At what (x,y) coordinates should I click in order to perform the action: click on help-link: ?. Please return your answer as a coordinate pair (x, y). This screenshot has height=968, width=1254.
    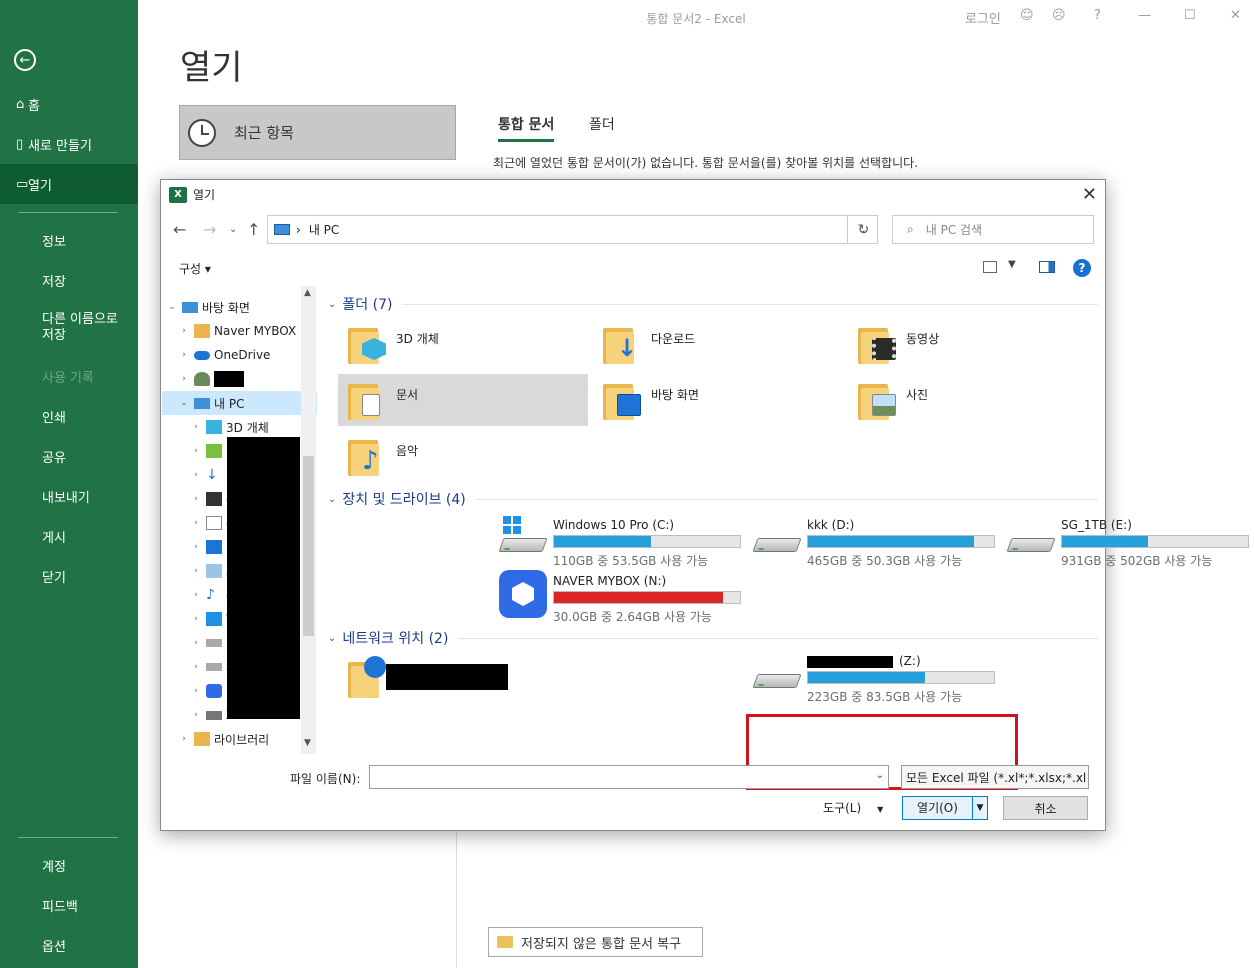
    Looking at the image, I should click on (1097, 15).